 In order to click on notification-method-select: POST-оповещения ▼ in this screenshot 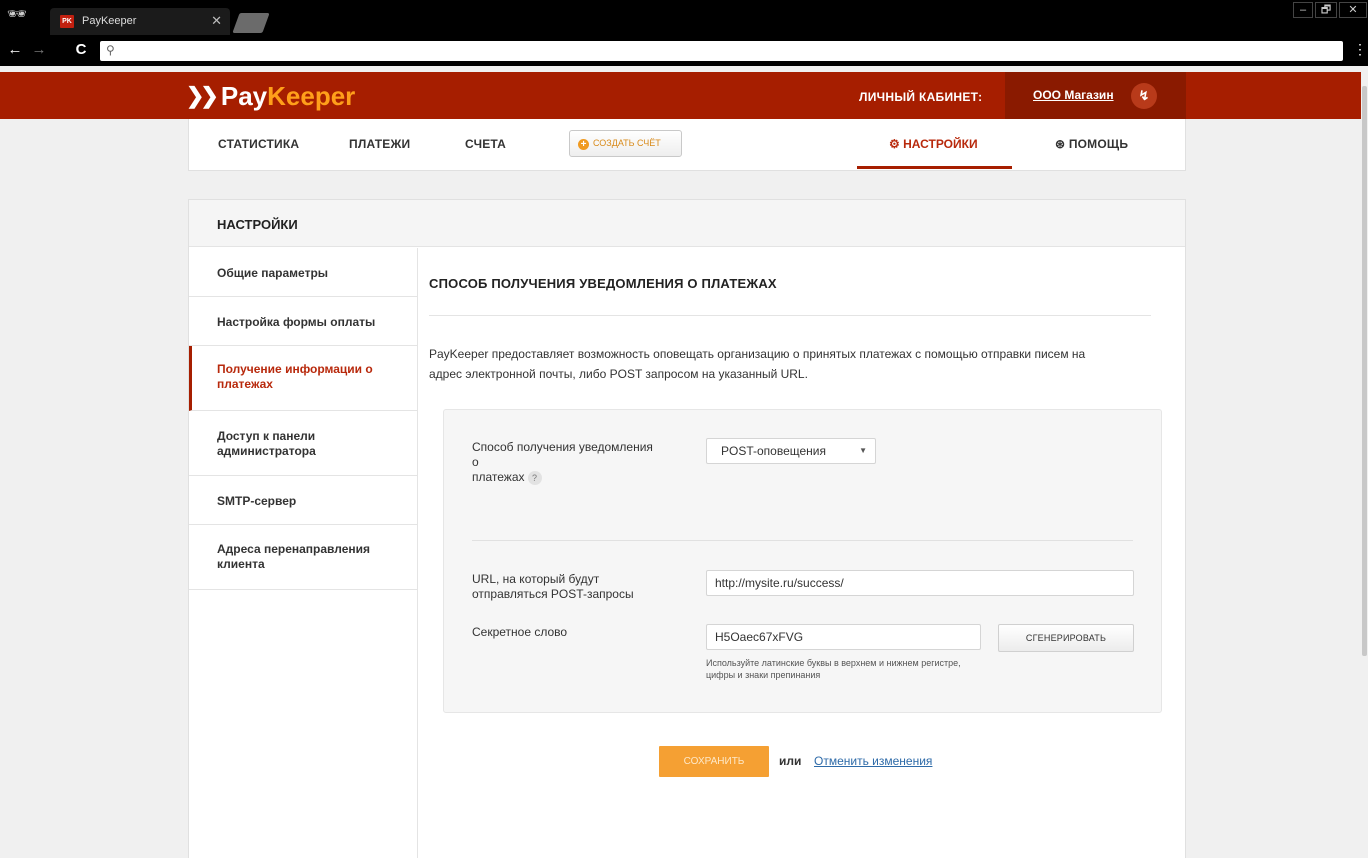, I will do `click(791, 451)`.